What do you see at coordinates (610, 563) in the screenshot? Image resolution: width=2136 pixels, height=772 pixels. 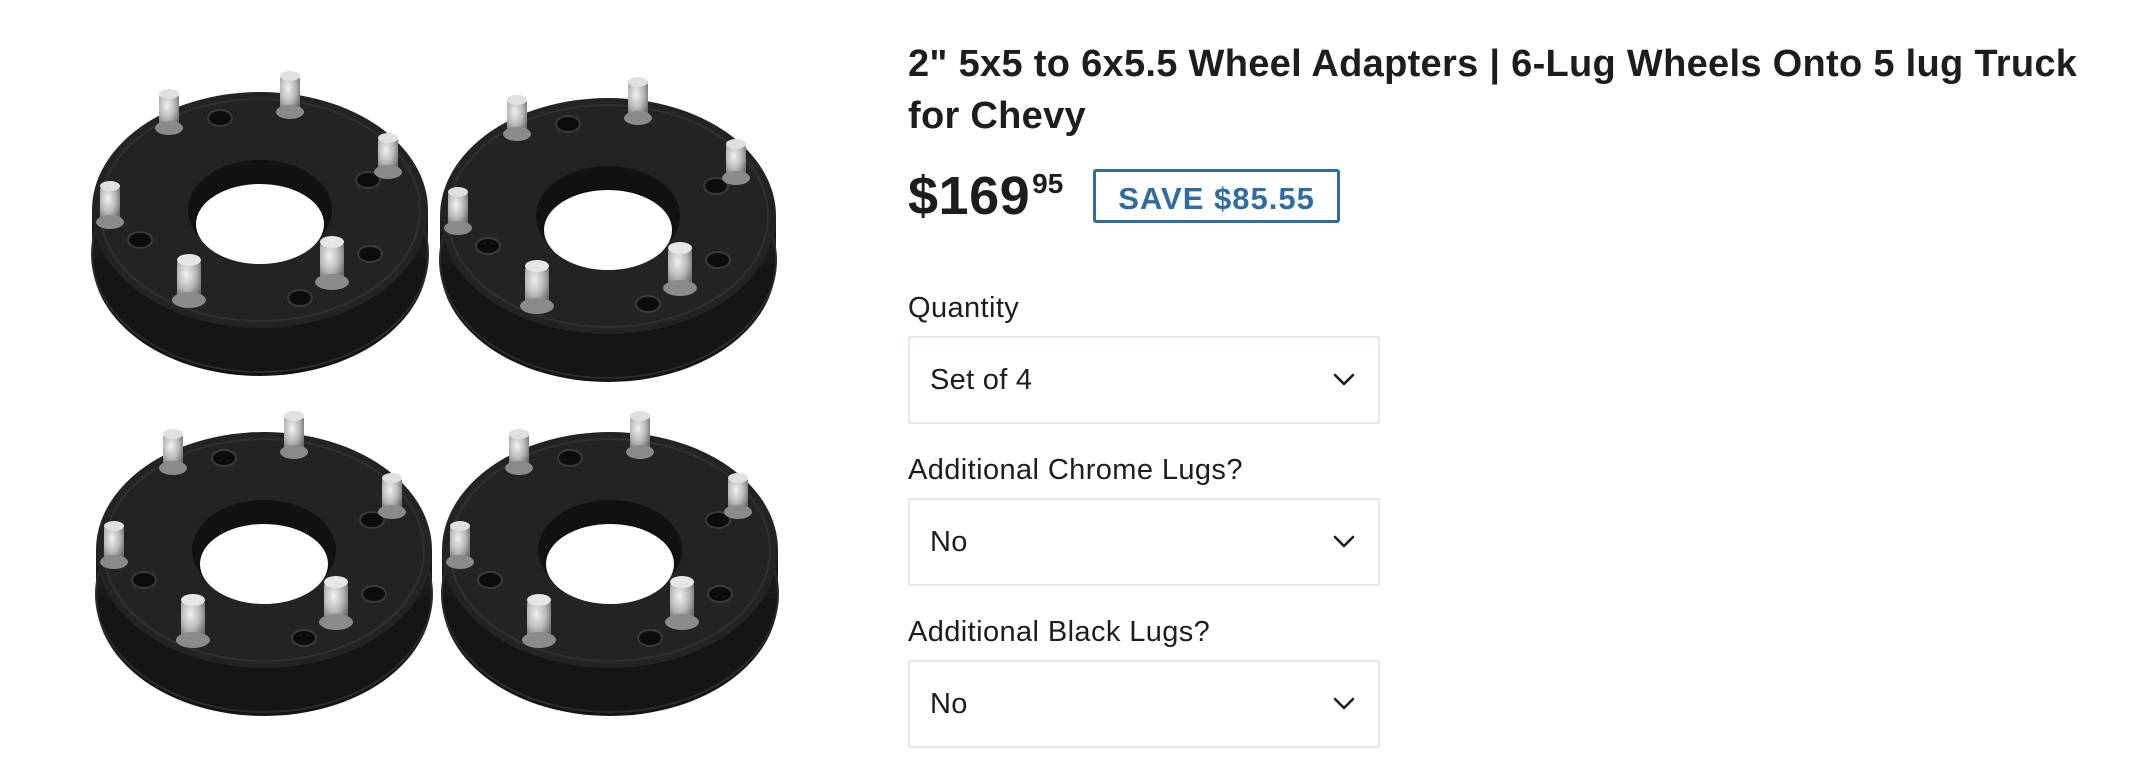 I see `adapter-bottom-right` at bounding box center [610, 563].